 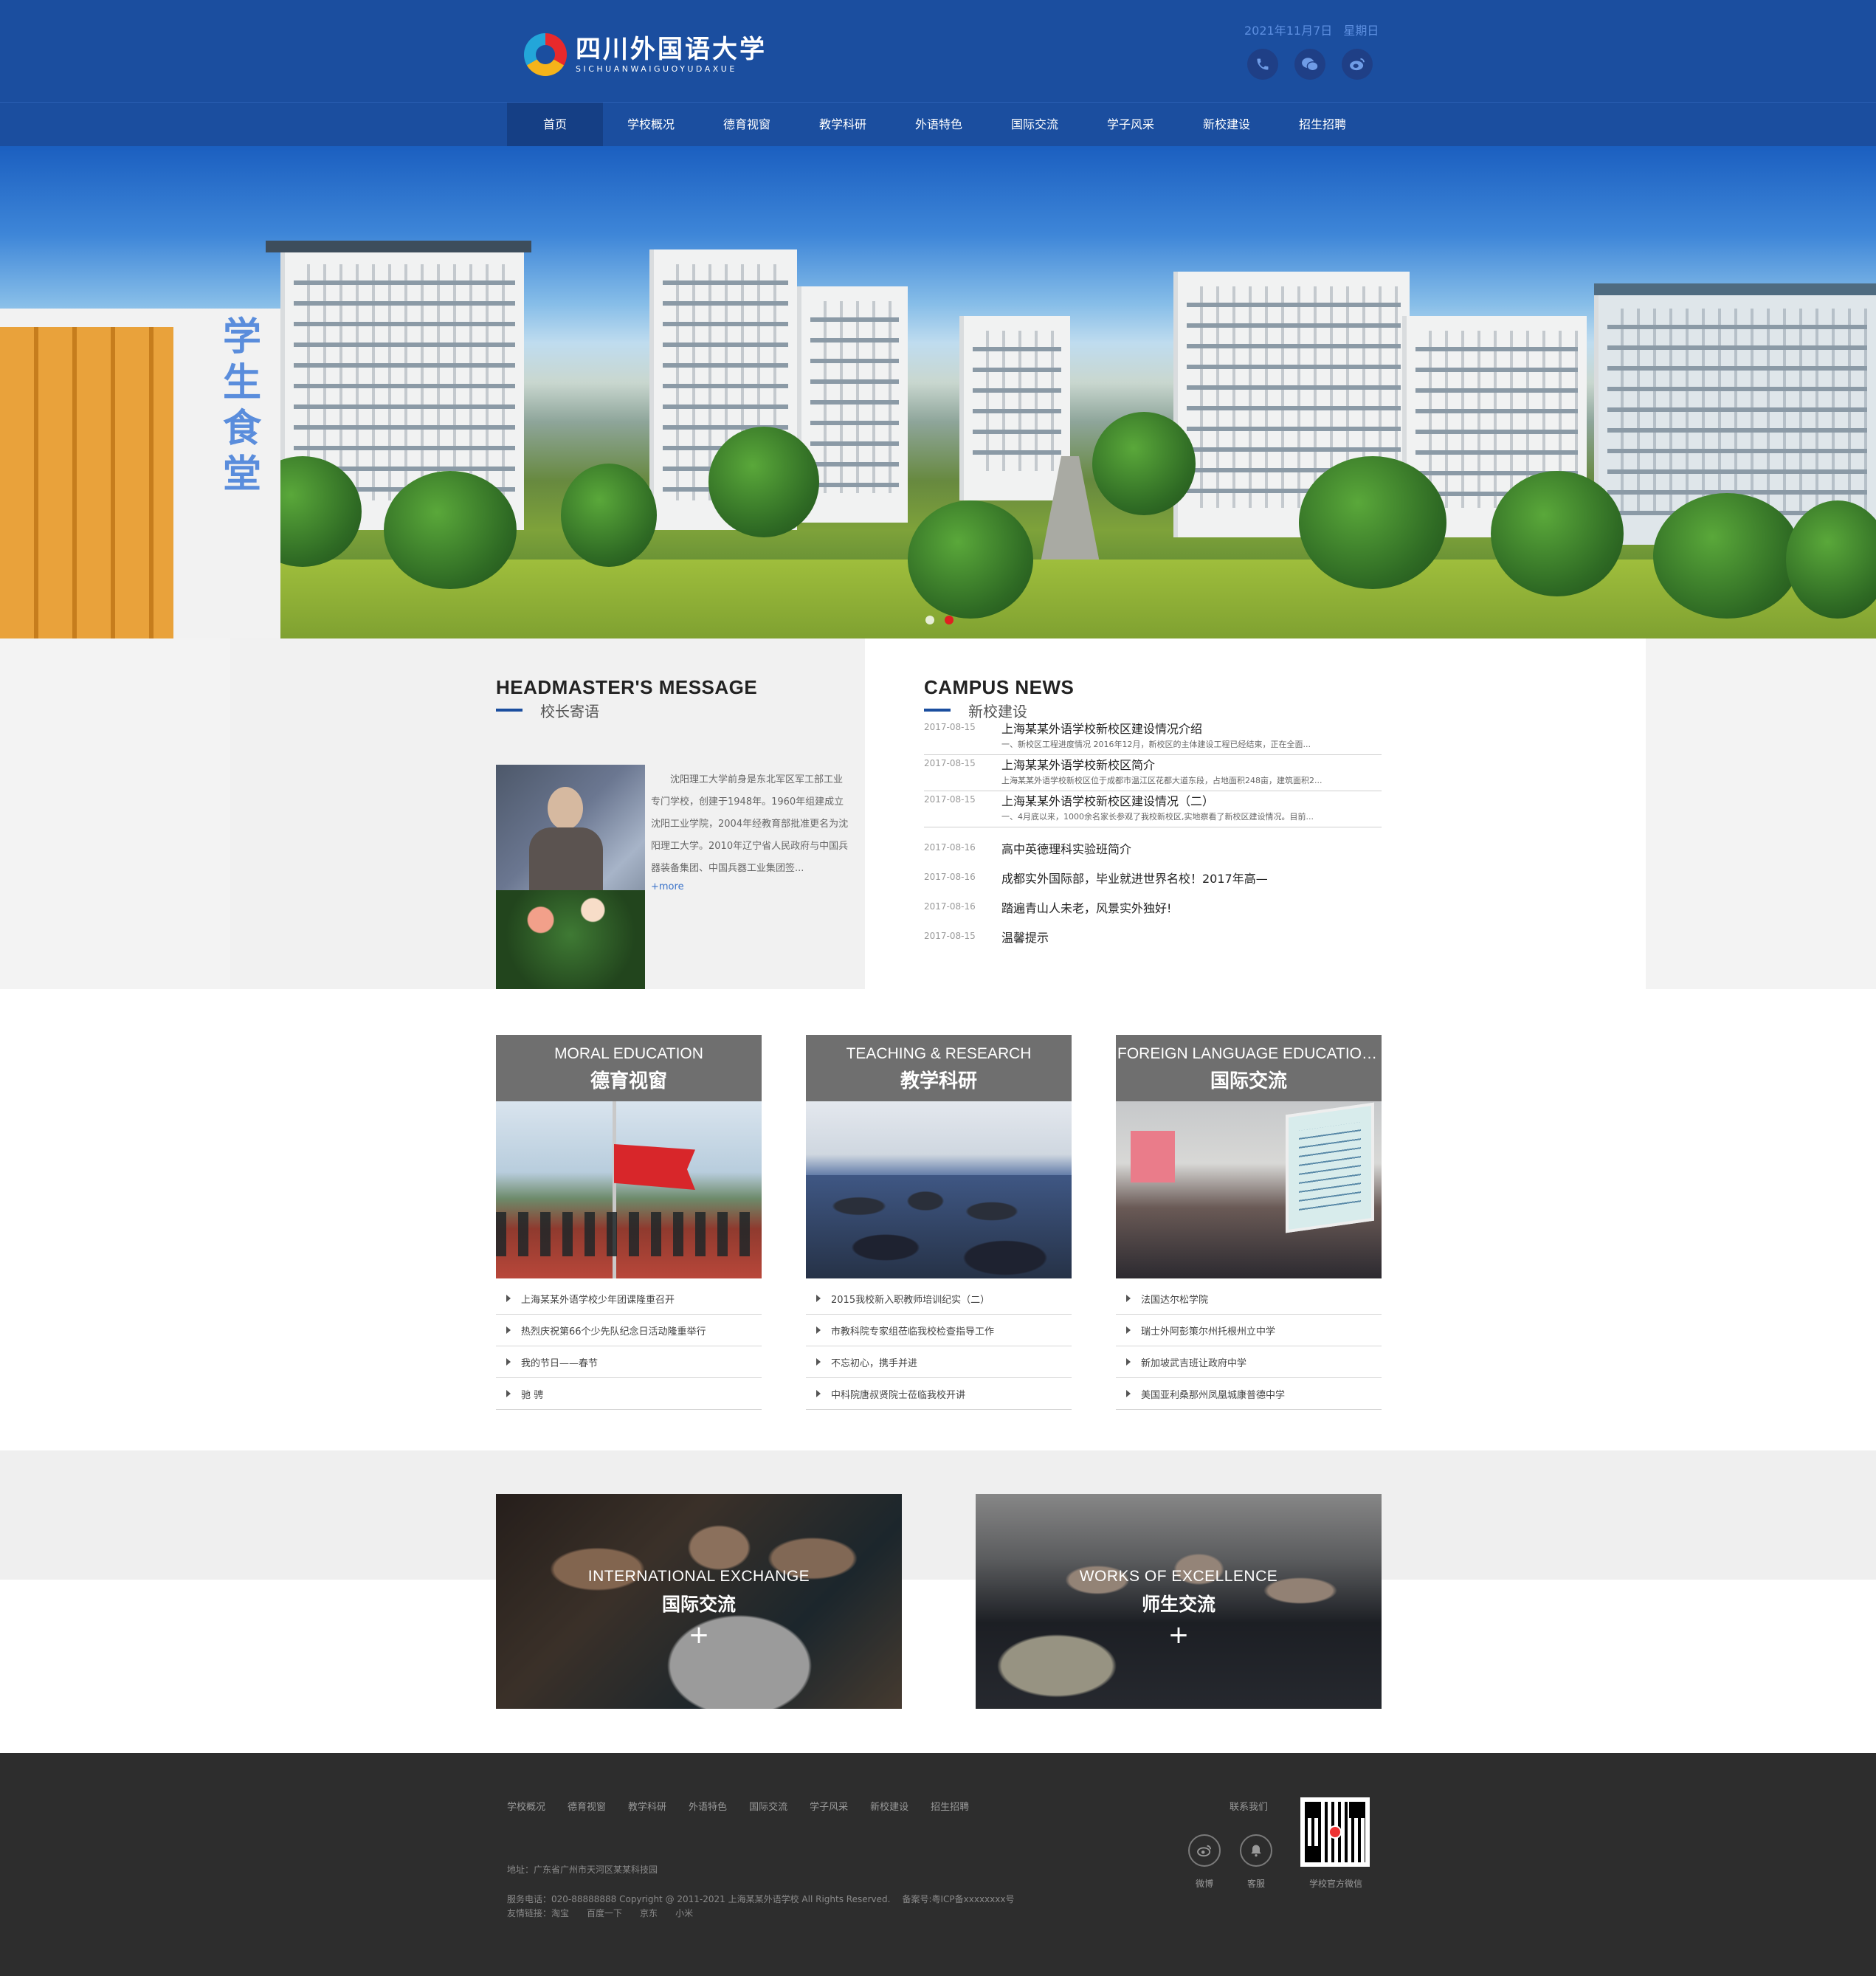 What do you see at coordinates (1248, 1081) in the screenshot?
I see `card-title-cn: 国际交流` at bounding box center [1248, 1081].